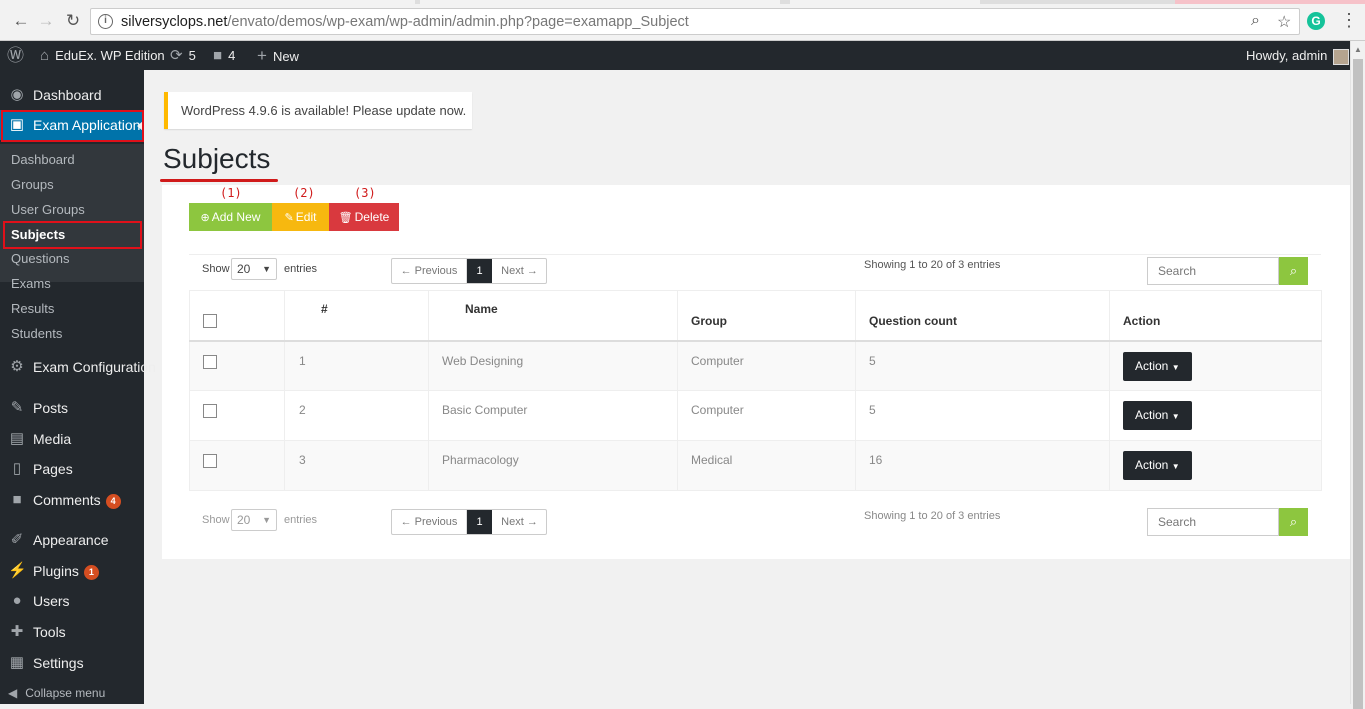 The height and width of the screenshot is (709, 1365). What do you see at coordinates (36, 334) in the screenshot?
I see `submenu-students: Students` at bounding box center [36, 334].